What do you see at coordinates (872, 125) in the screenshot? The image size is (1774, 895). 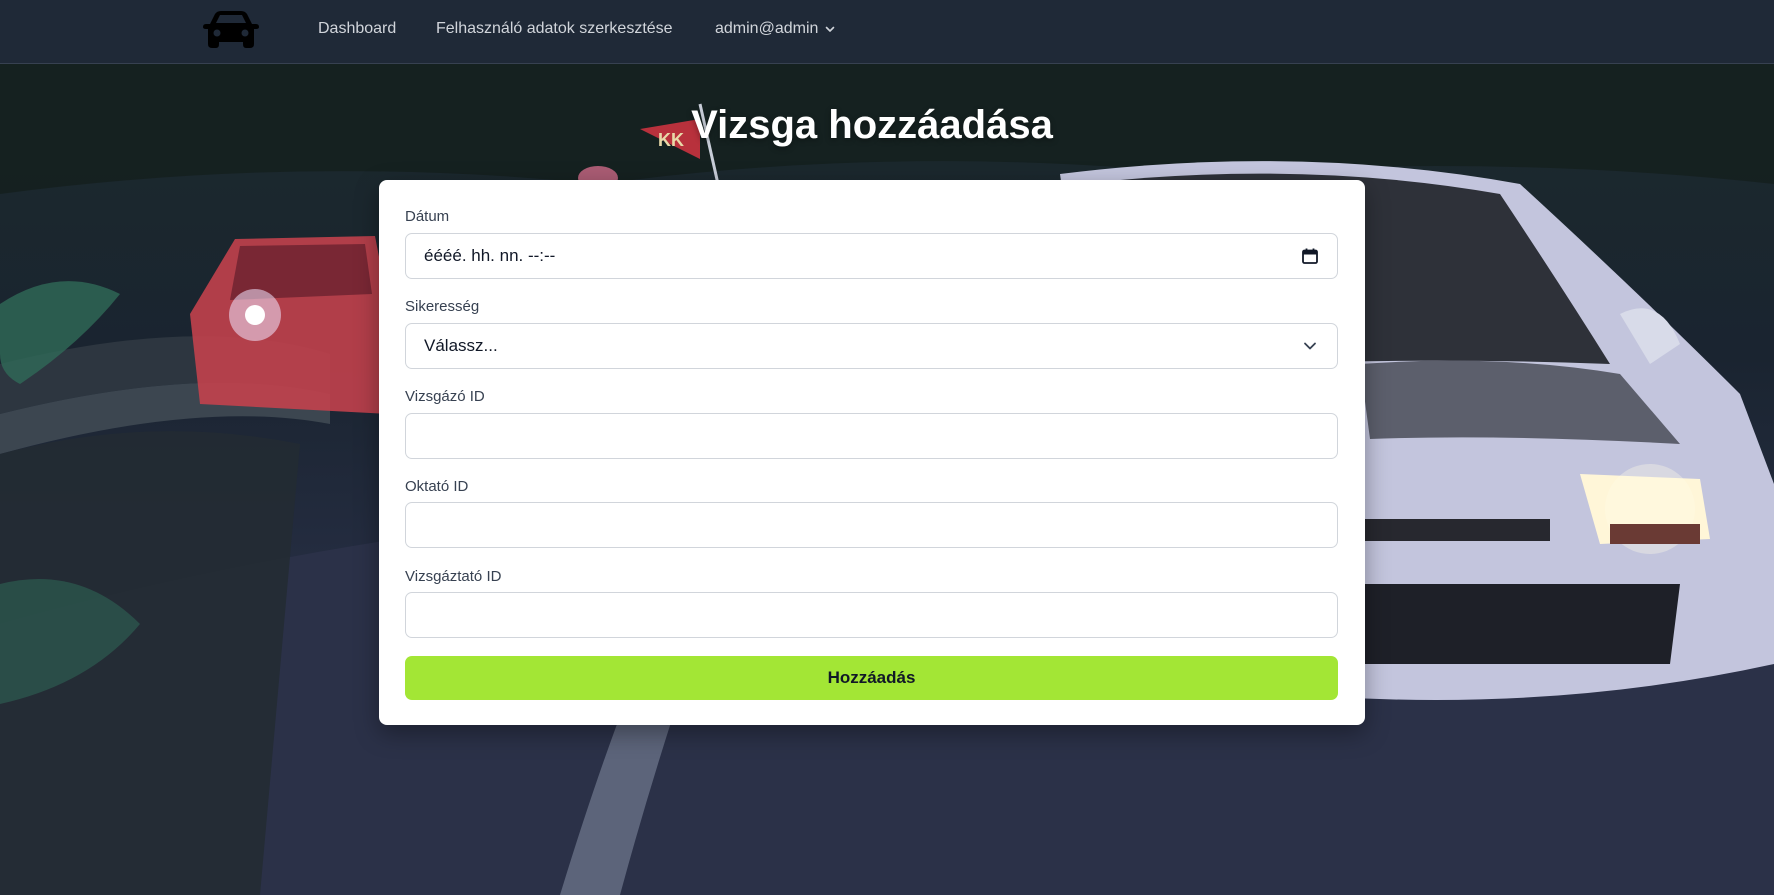 I see `page-title: Vizsga hozzáadása` at bounding box center [872, 125].